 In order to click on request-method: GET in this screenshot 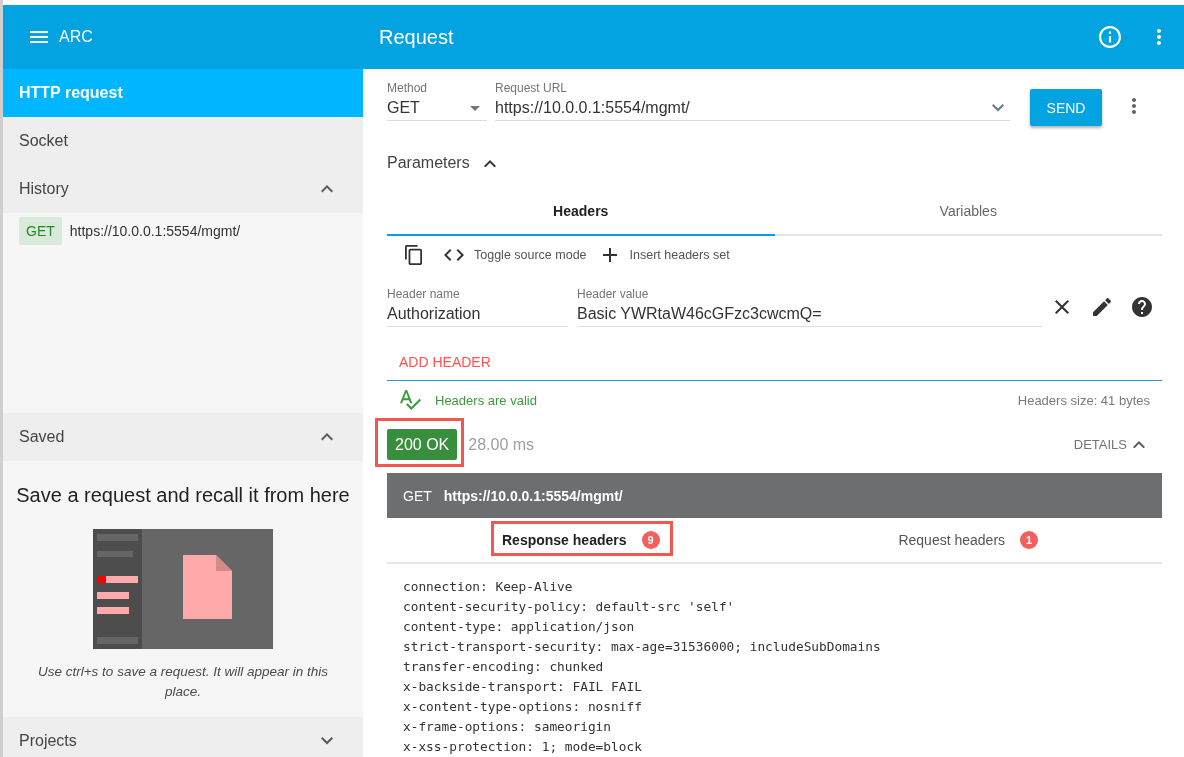, I will do `click(417, 495)`.